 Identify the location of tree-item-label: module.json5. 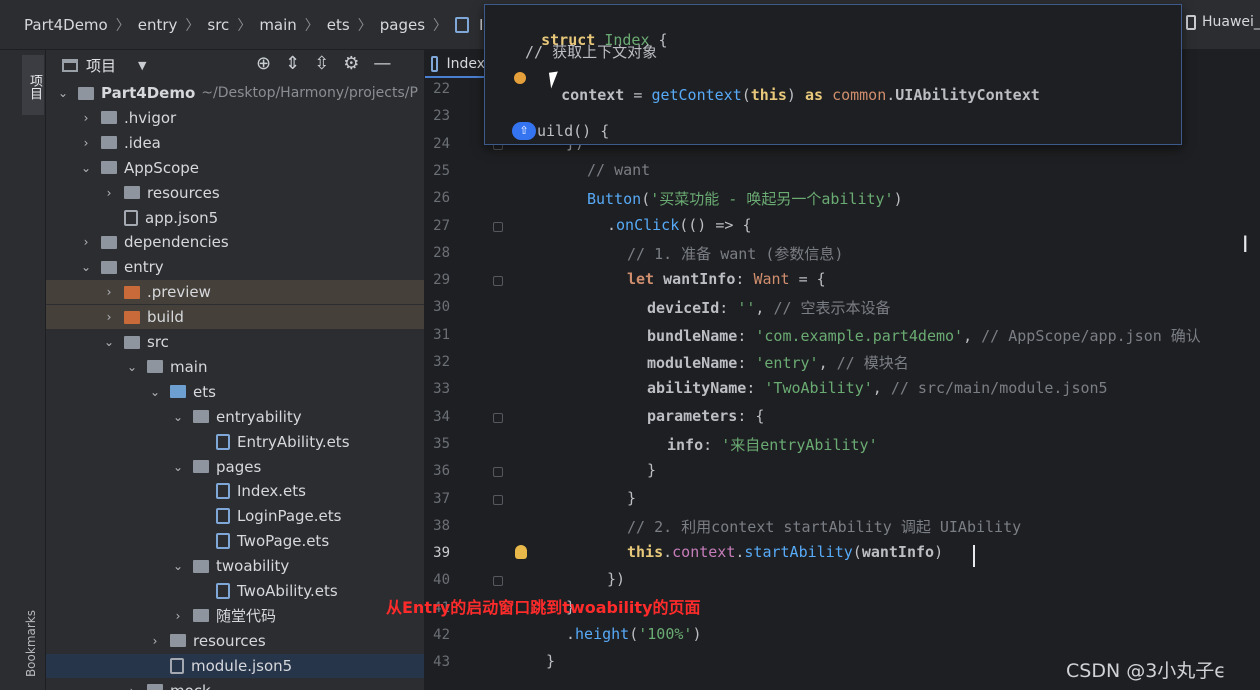
(242, 665).